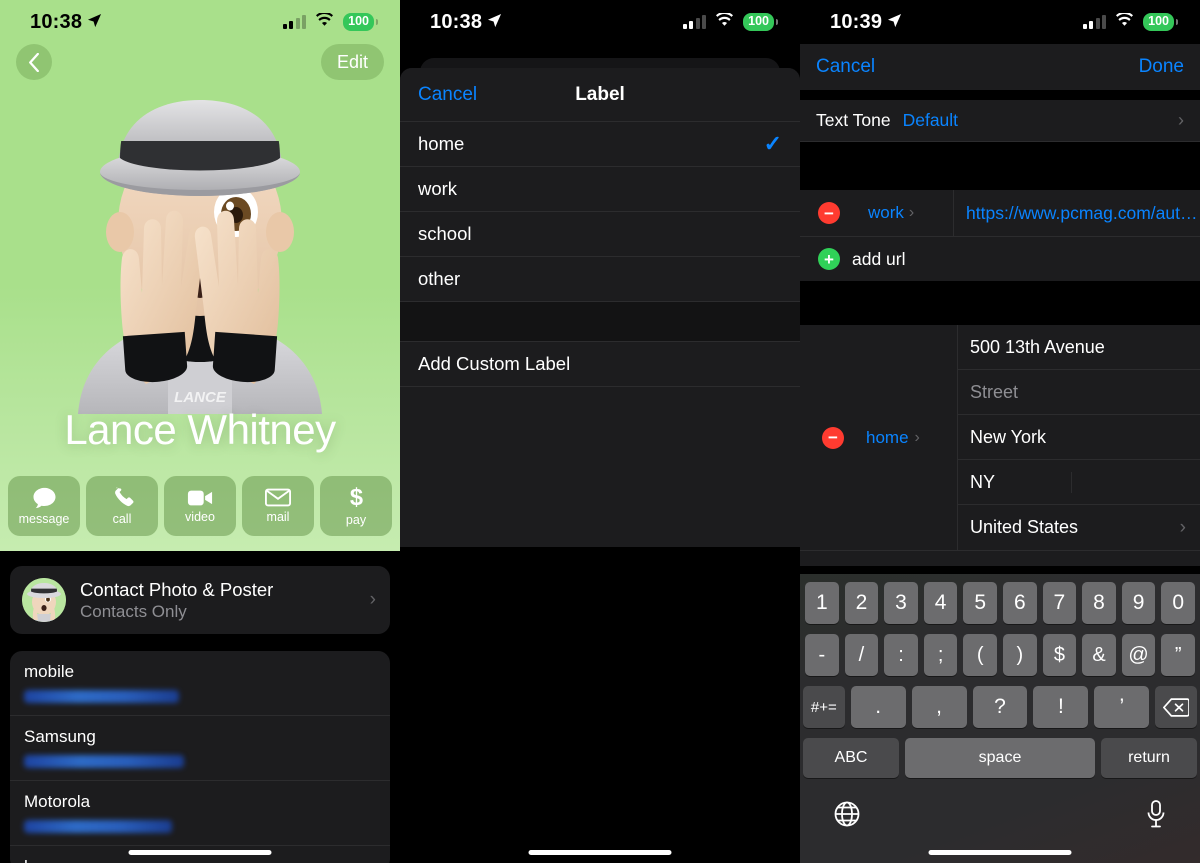 This screenshot has width=1200, height=863. I want to click on label-option-school: school, so click(600, 234).